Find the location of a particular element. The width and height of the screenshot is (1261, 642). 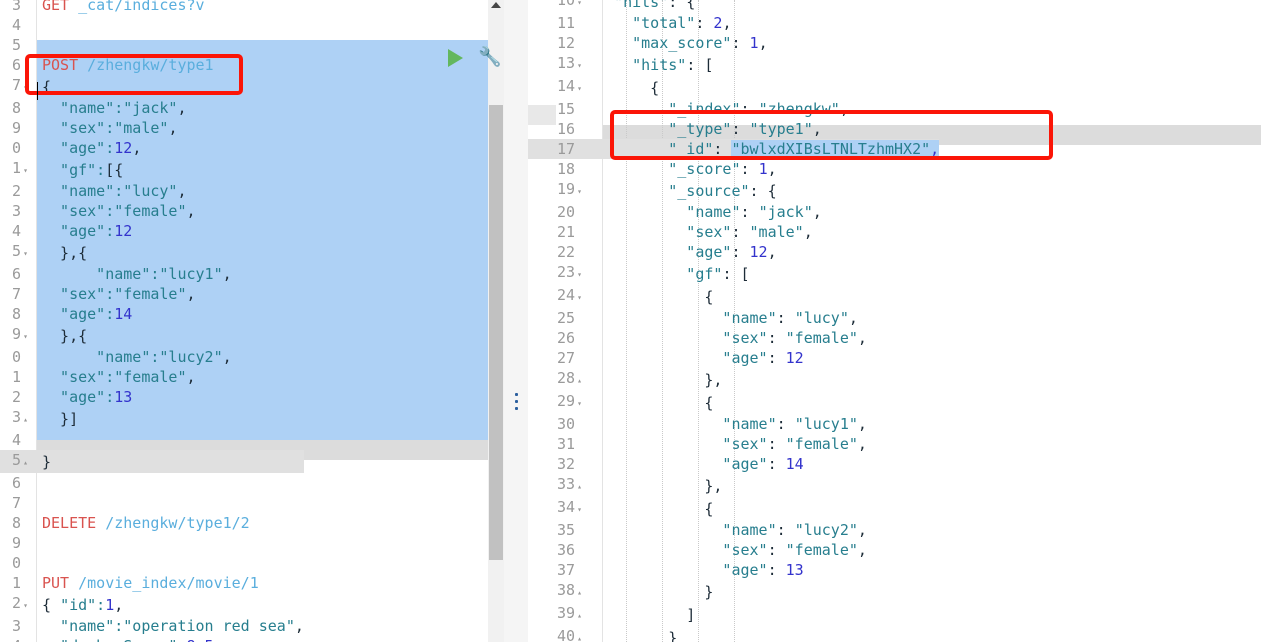

code-line: 2 ▾{ "id":1, is located at coordinates (152, 604).